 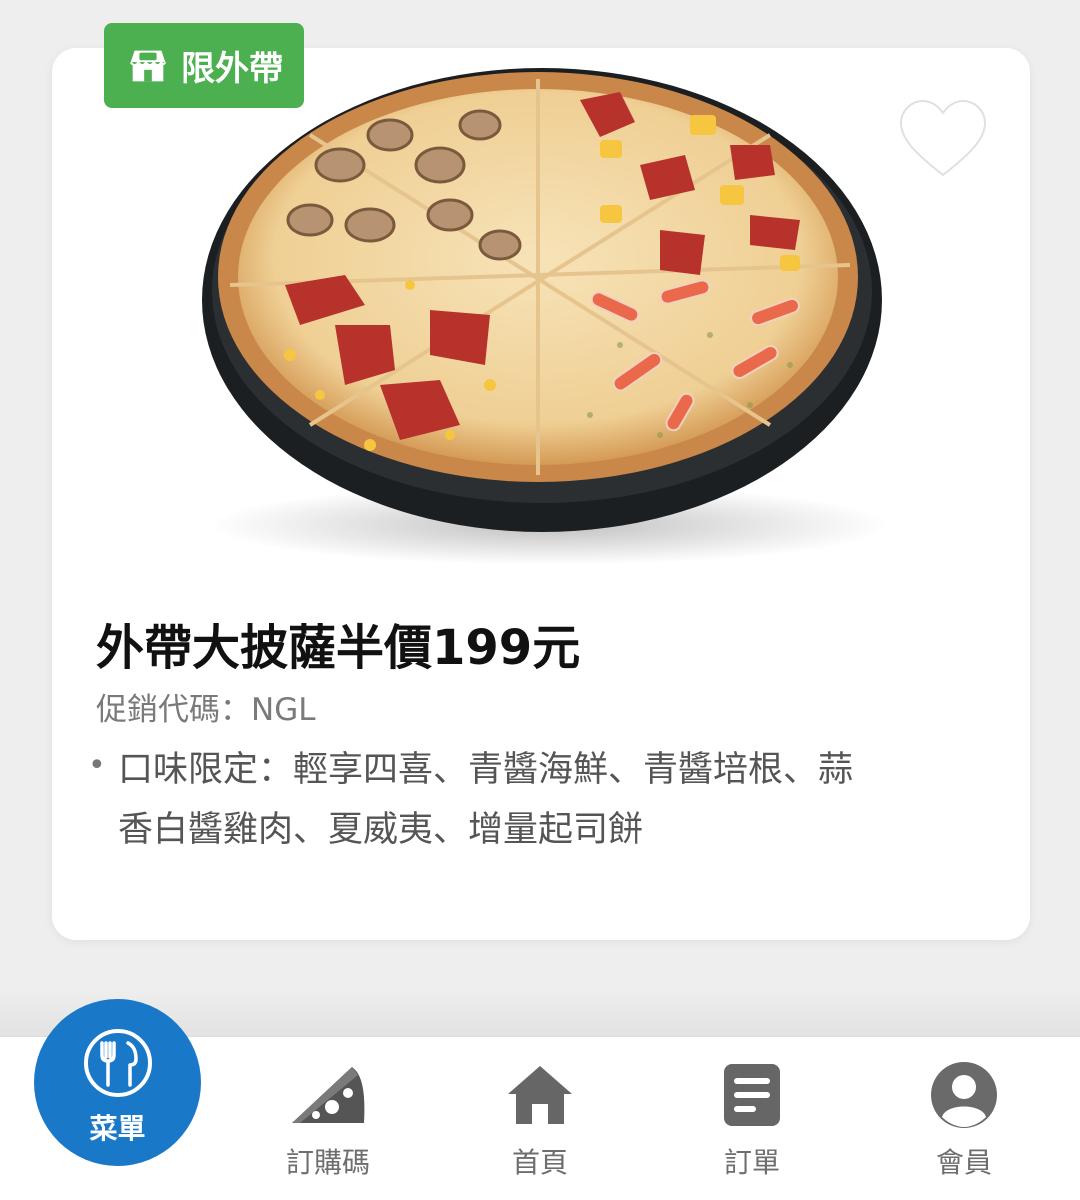 I want to click on nav-item-home: 首頁, so click(x=540, y=1118).